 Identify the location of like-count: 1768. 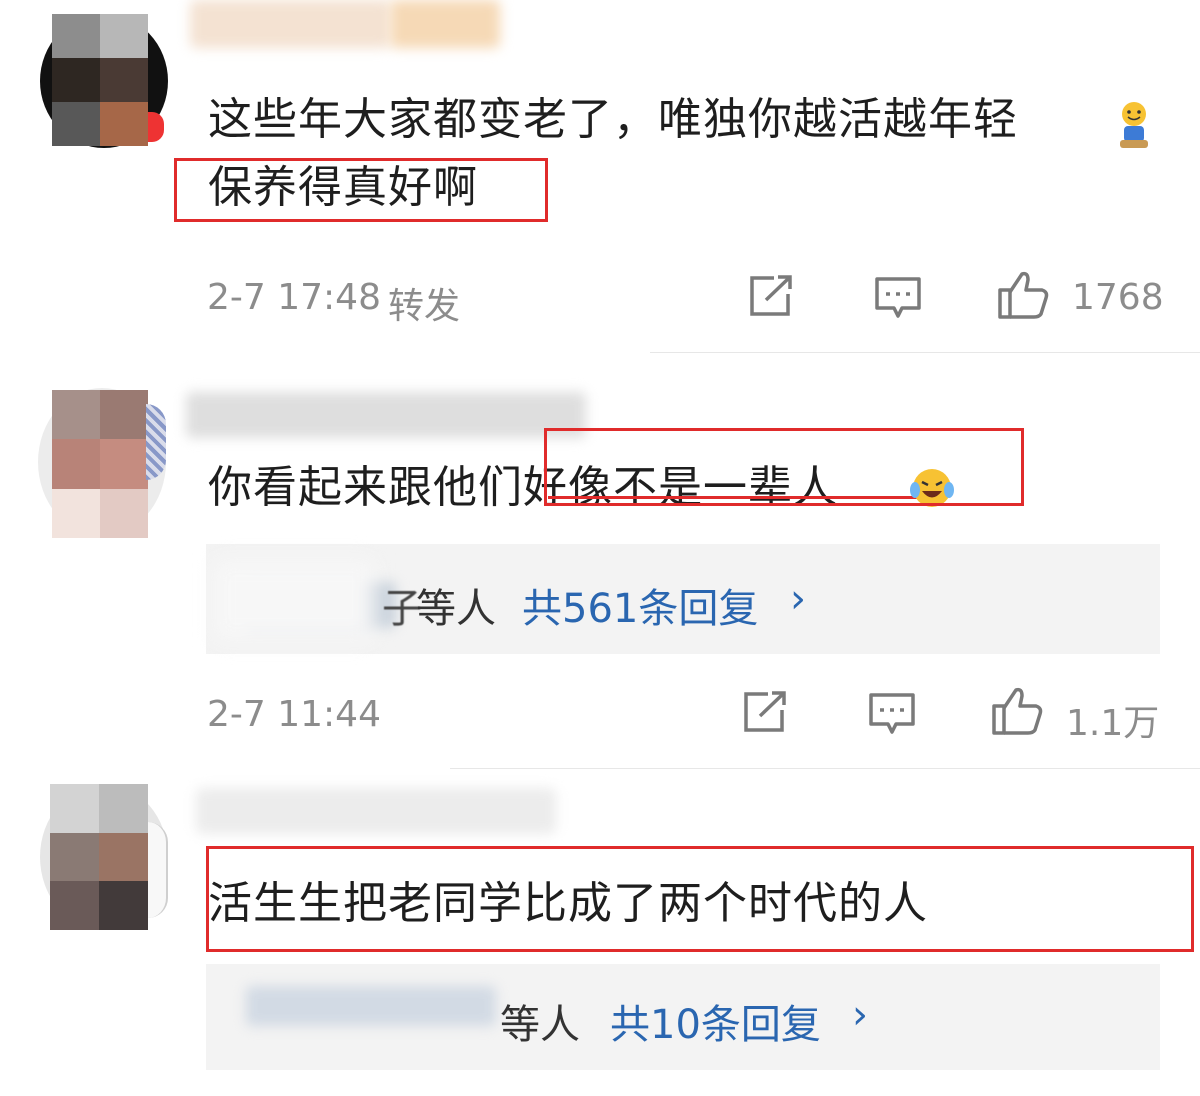
(1118, 297).